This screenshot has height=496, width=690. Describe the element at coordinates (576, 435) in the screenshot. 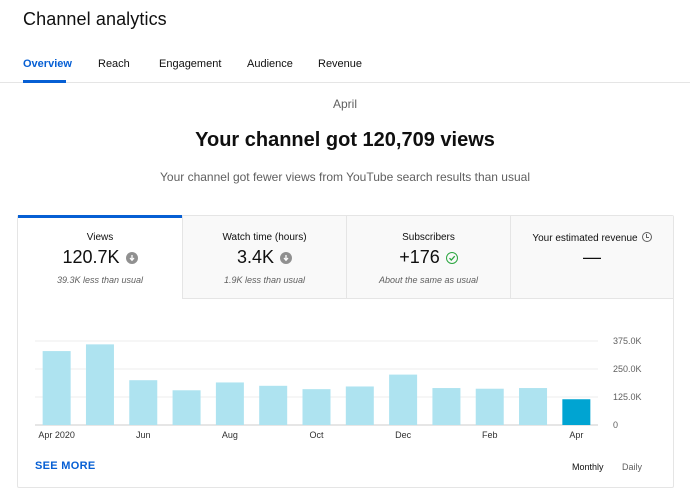

I see `x-tick-label: Apr` at that location.